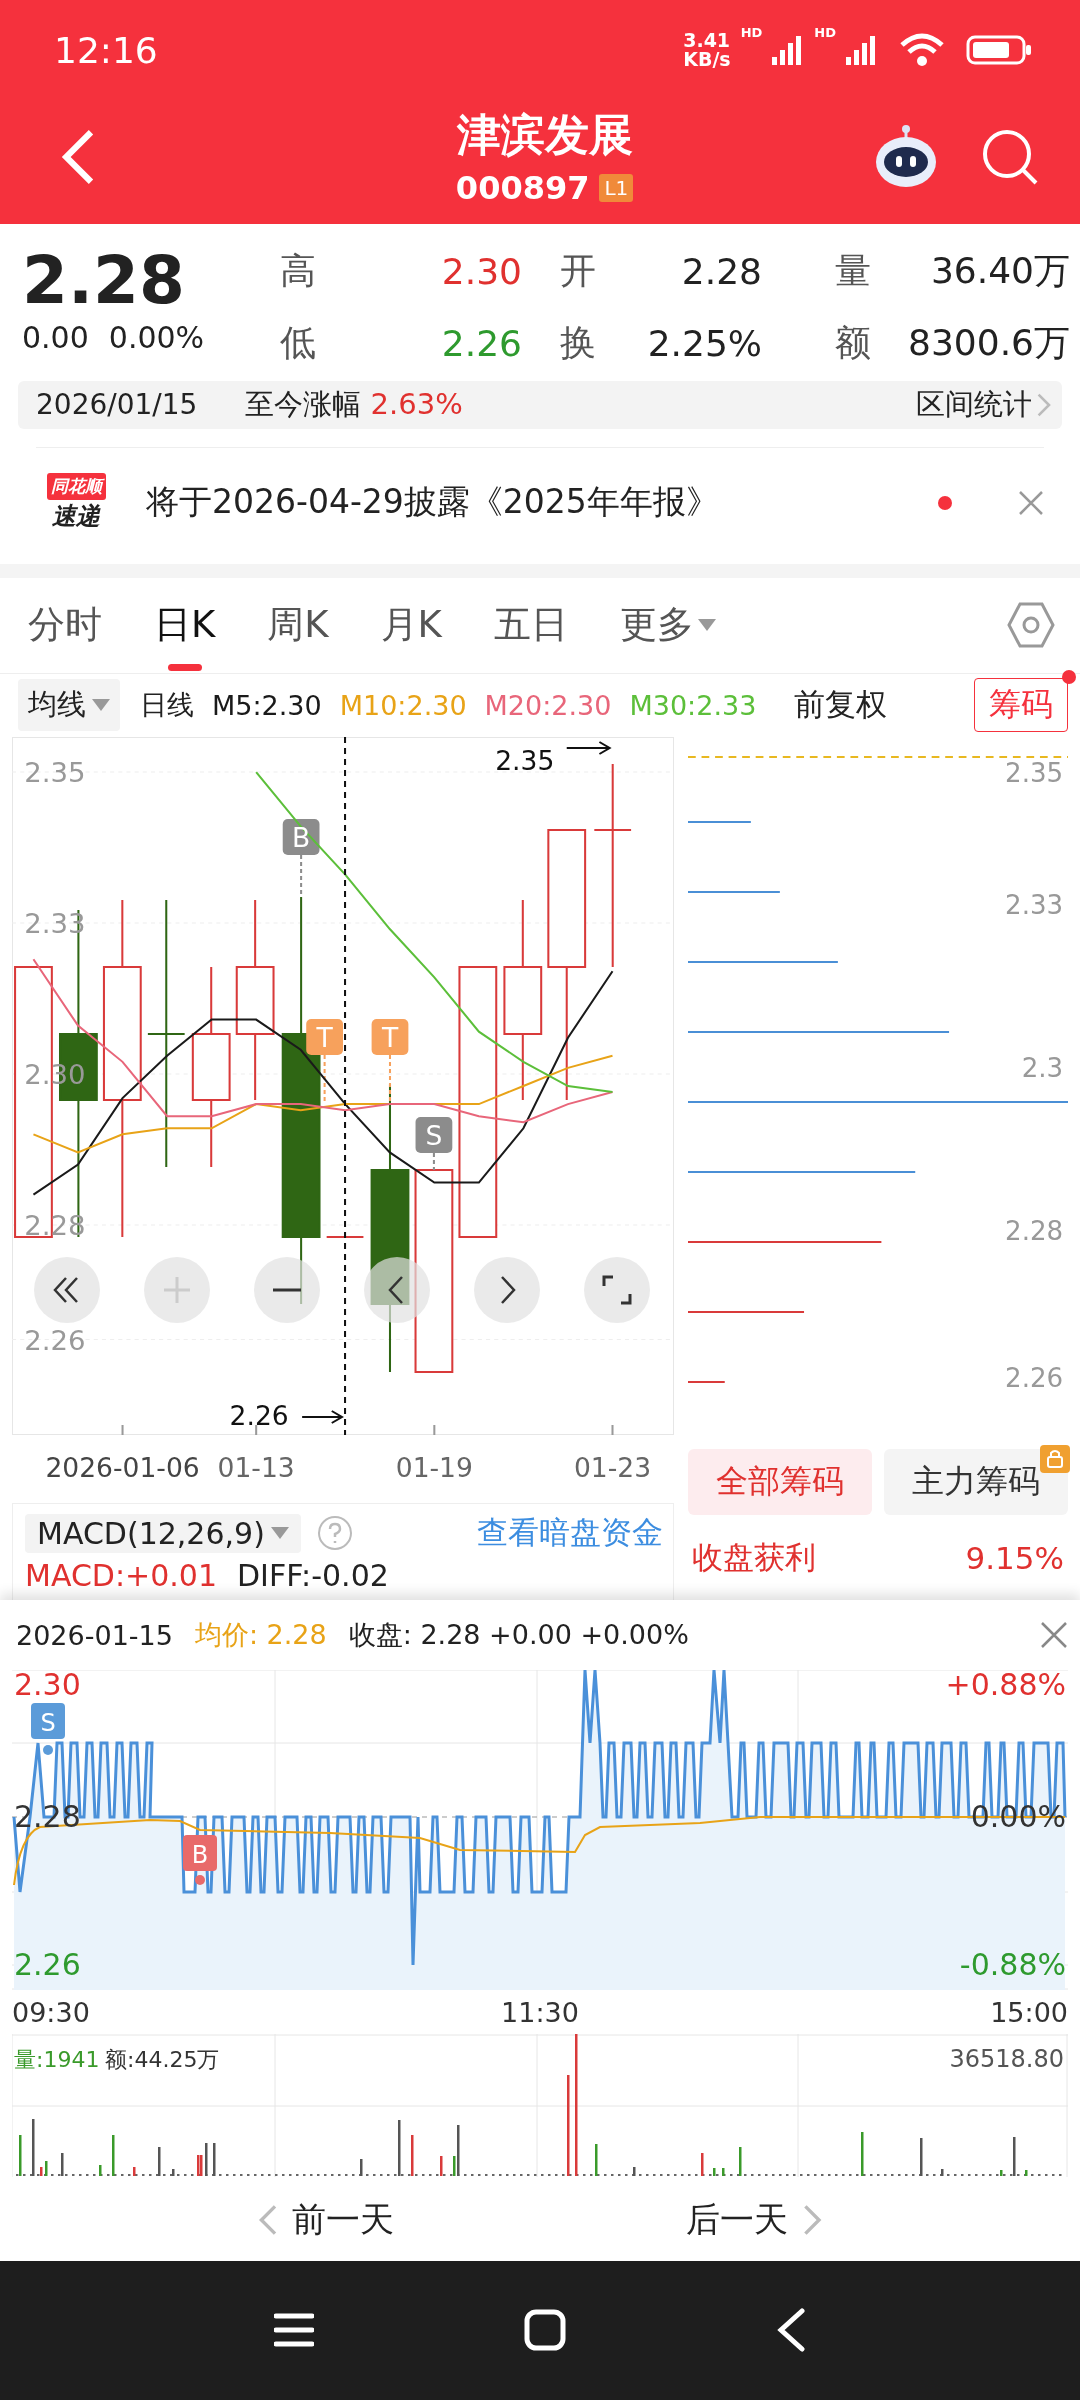 The height and width of the screenshot is (2400, 1080). Describe the element at coordinates (411, 625) in the screenshot. I see `chart-tab: 月K` at that location.